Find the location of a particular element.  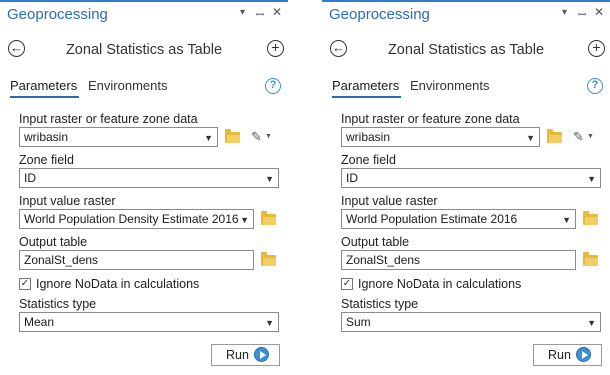

stats-type-value: Sum is located at coordinates (358, 322).